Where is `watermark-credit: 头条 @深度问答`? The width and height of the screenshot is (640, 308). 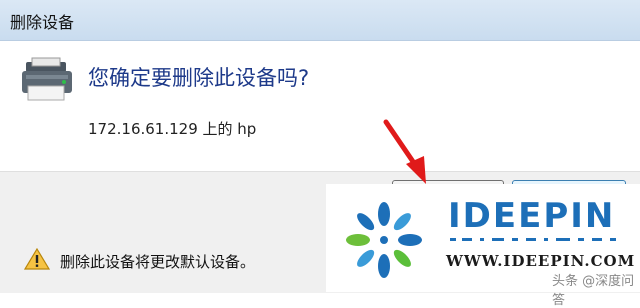
watermark-credit: 头条 @深度问答 is located at coordinates (593, 291).